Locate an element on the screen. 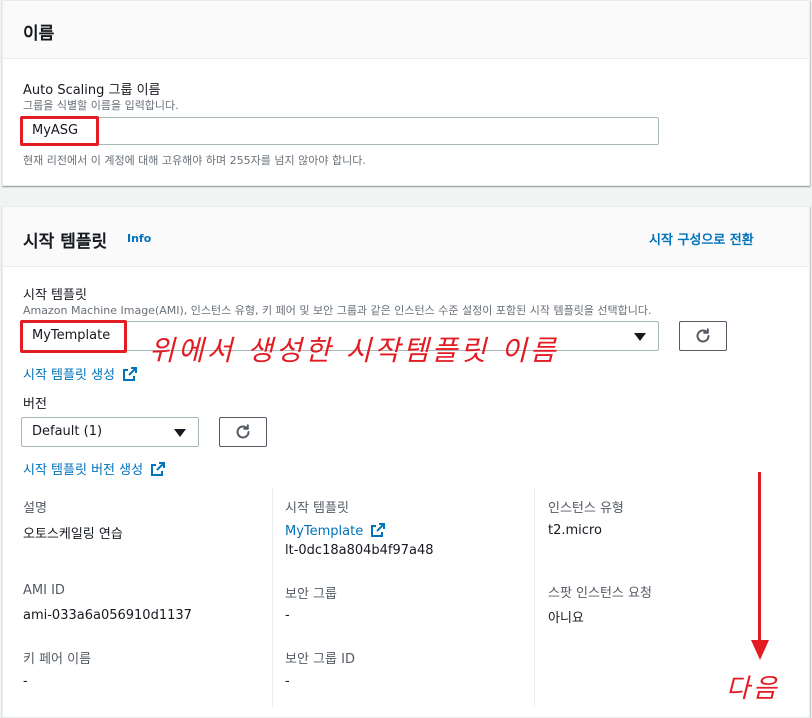 The width and height of the screenshot is (812, 718). name-panel-title: 이름 is located at coordinates (39, 34).